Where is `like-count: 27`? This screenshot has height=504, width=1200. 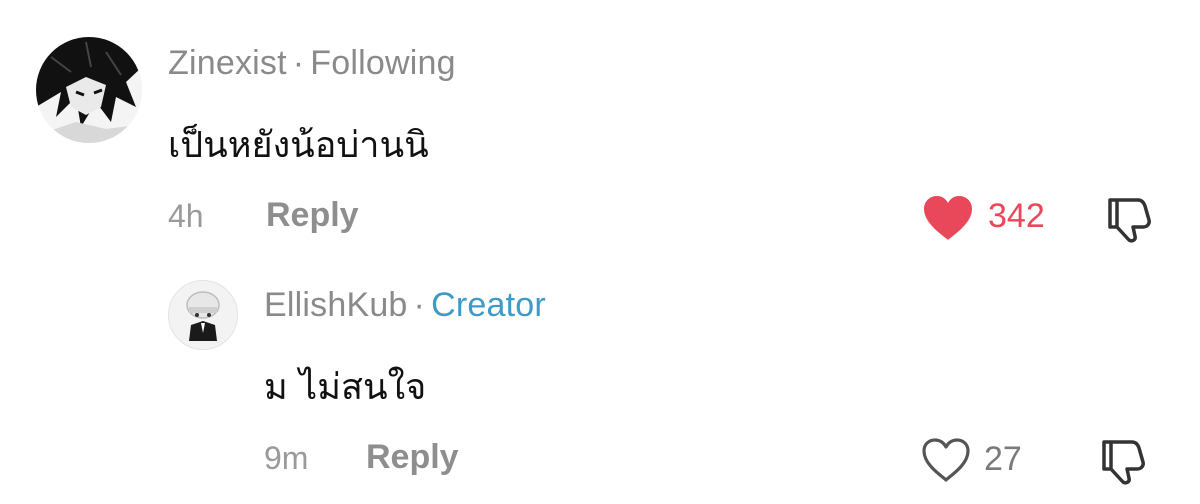
like-count: 27 is located at coordinates (1003, 459).